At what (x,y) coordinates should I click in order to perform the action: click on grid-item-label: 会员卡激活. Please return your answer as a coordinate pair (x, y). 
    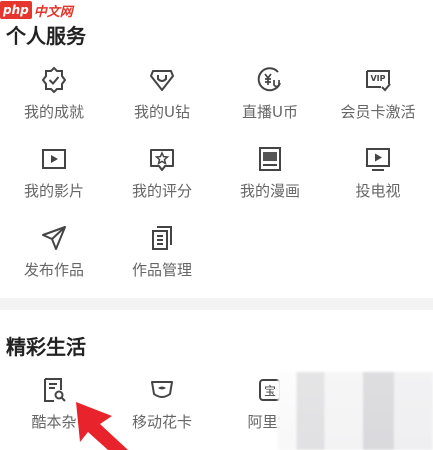
    Looking at the image, I should click on (378, 112).